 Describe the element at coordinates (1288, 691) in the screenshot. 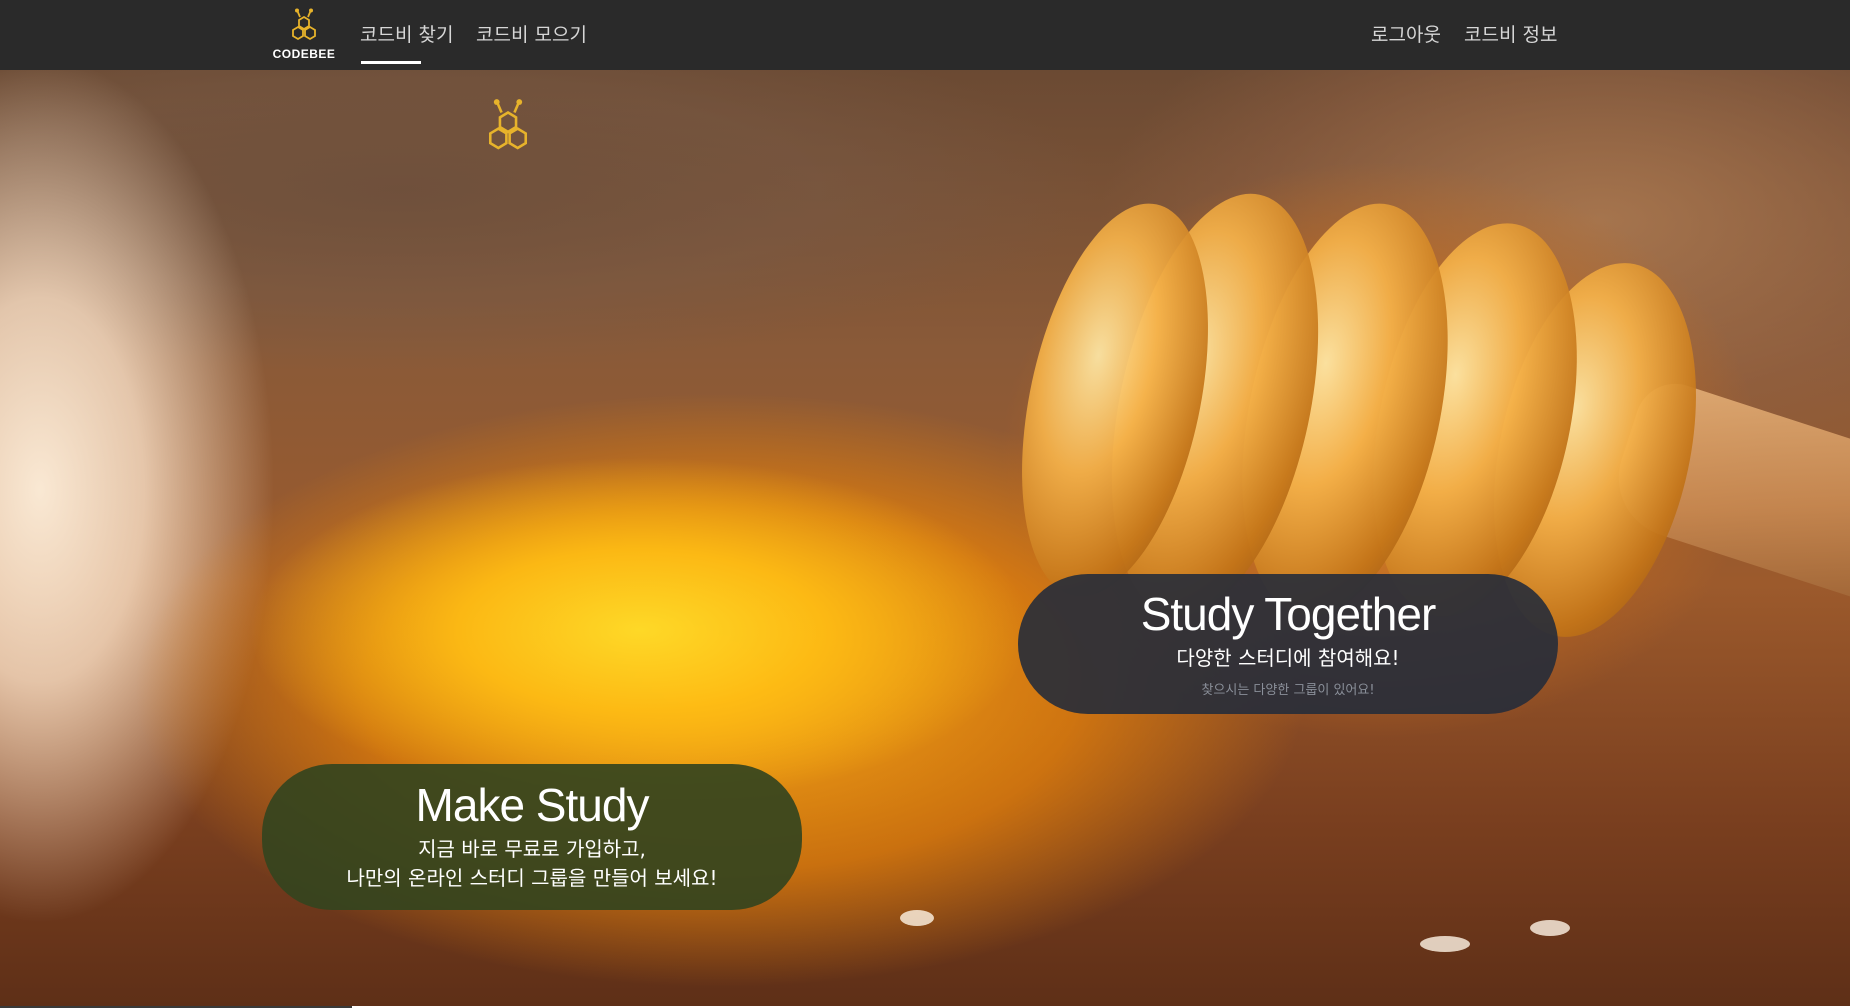

I see `study-together-note: 찾으시는 다양한 그룹이 있어요!` at that location.